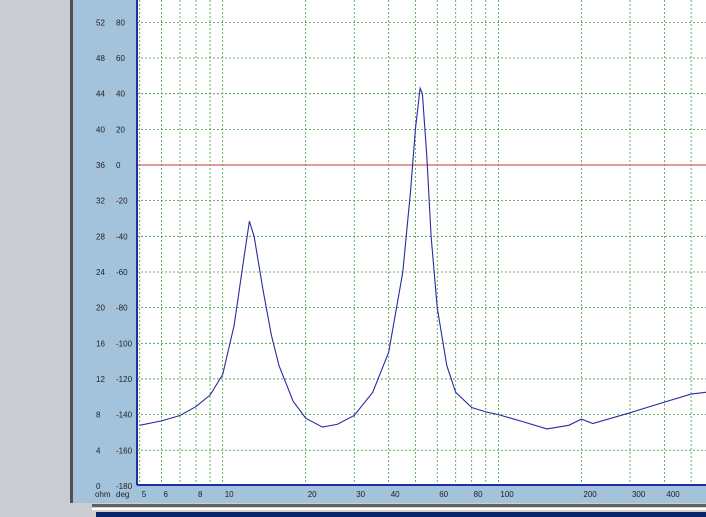 This screenshot has height=517, width=706. What do you see at coordinates (120, 22) in the screenshot?
I see `deg-tick-label: 80` at bounding box center [120, 22].